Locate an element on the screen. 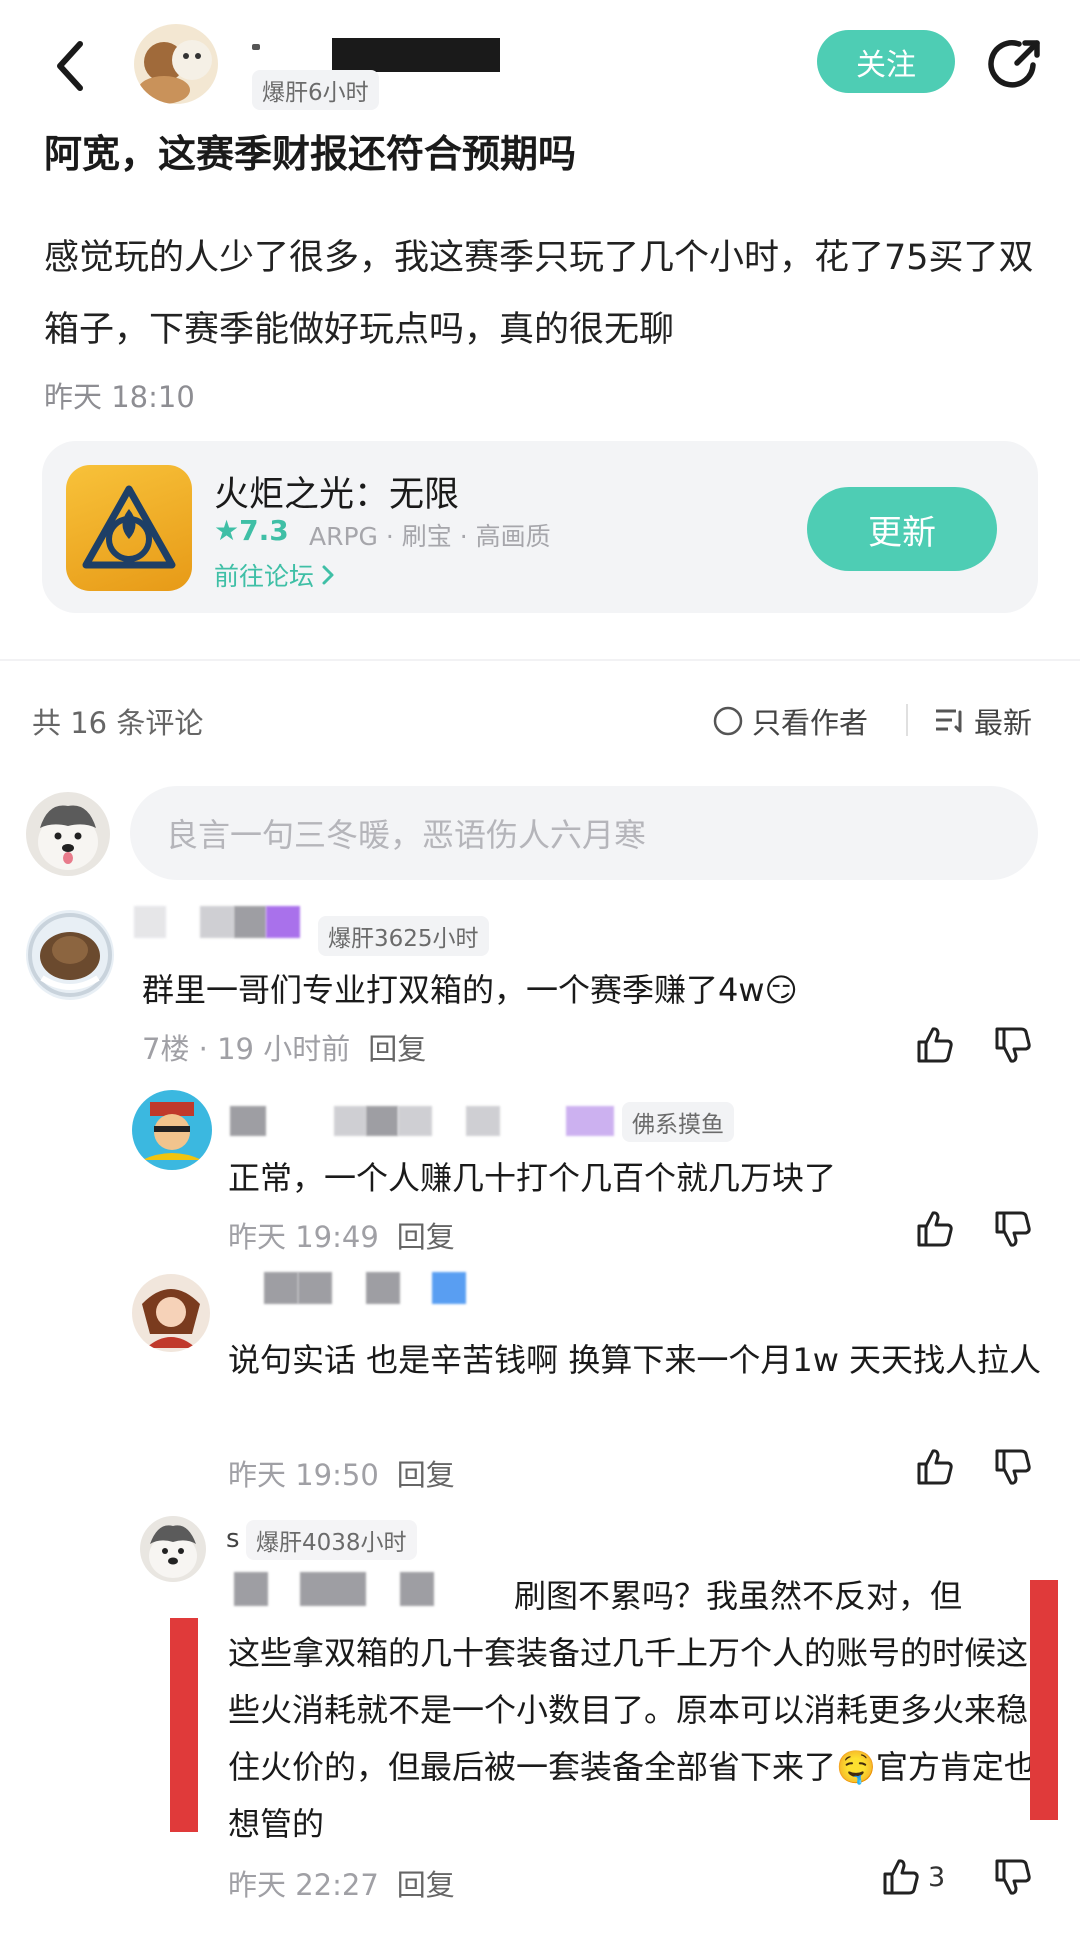 The image size is (1080, 1935). header-divider is located at coordinates (907, 720).